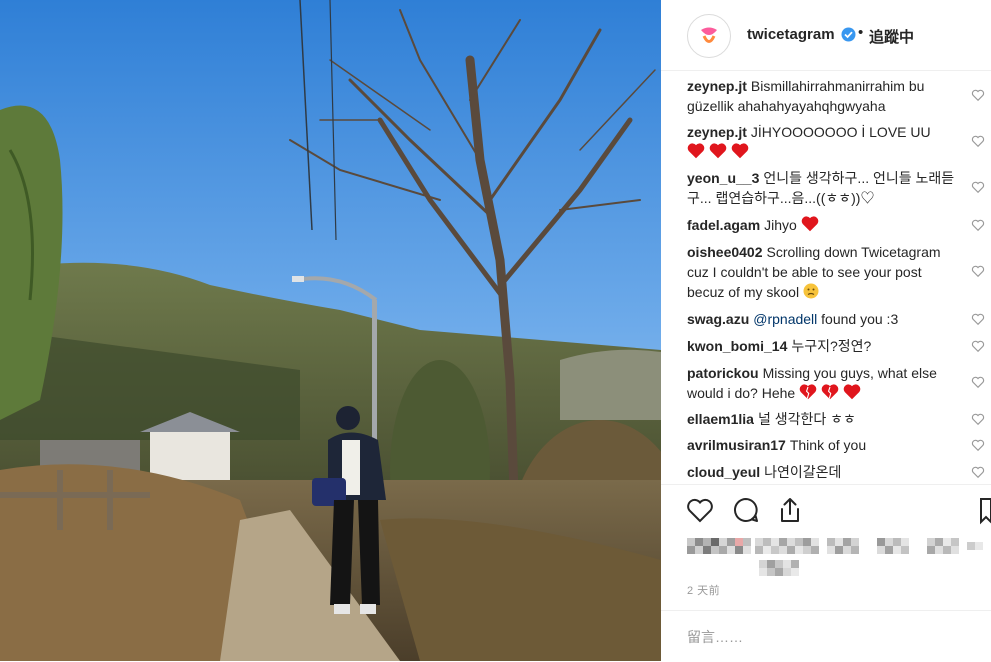  I want to click on comment-text: 누구지?정연?, so click(831, 346).